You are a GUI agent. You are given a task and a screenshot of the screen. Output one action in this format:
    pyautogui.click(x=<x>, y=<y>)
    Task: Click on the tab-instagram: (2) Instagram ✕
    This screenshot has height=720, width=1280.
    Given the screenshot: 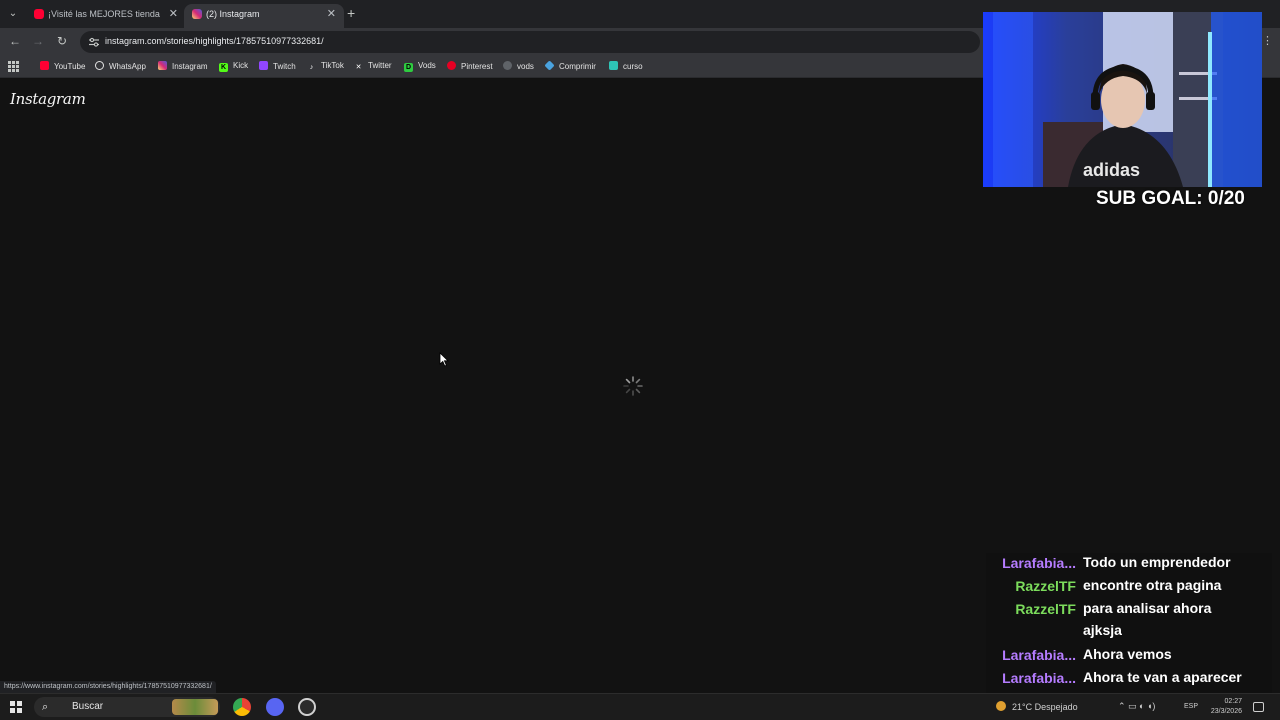 What is the action you would take?
    pyautogui.click(x=264, y=16)
    